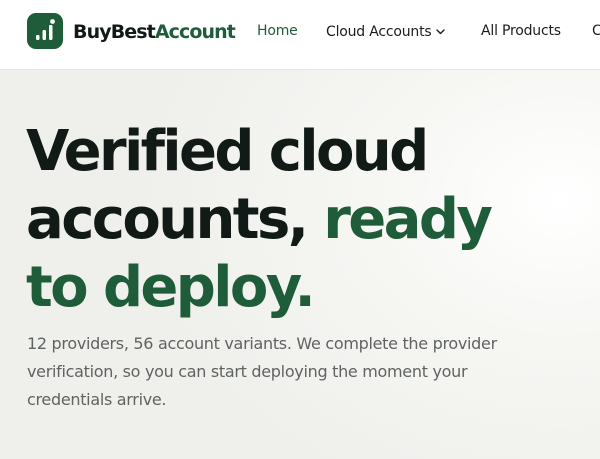  I want to click on hero-title-accent-ready: ready, so click(408, 219).